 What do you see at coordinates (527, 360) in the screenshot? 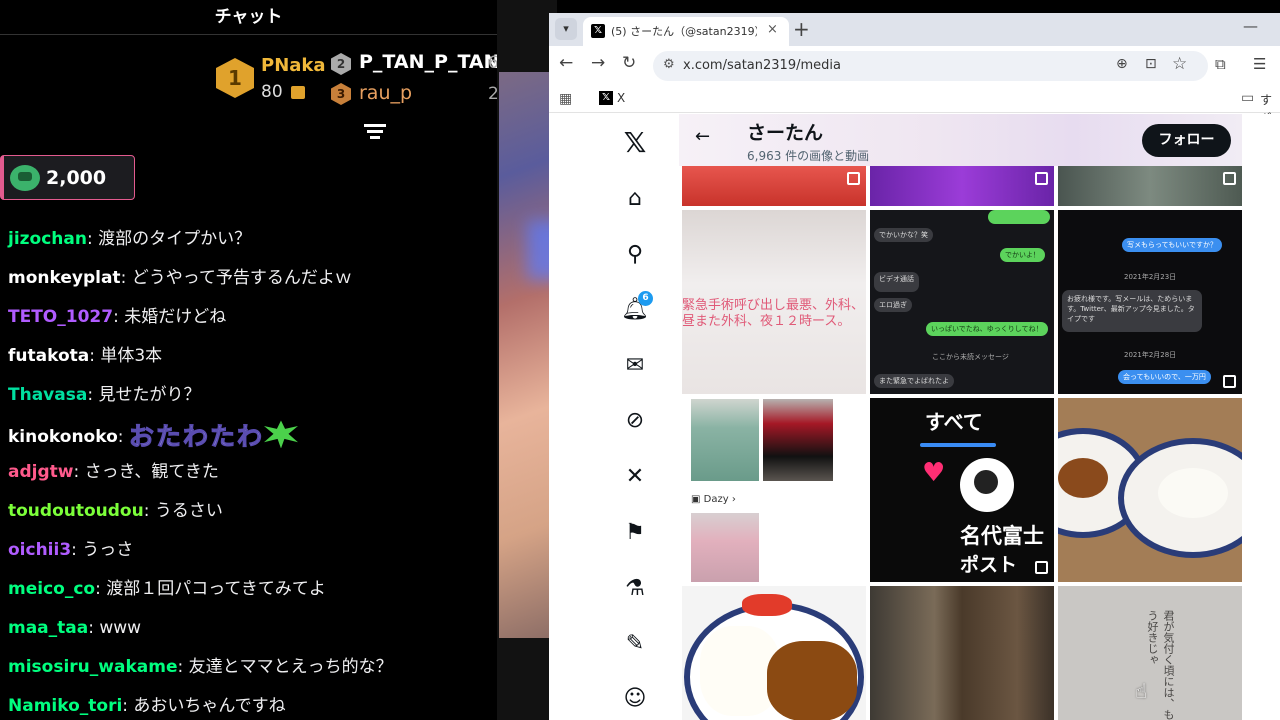
I see `stream-video` at bounding box center [527, 360].